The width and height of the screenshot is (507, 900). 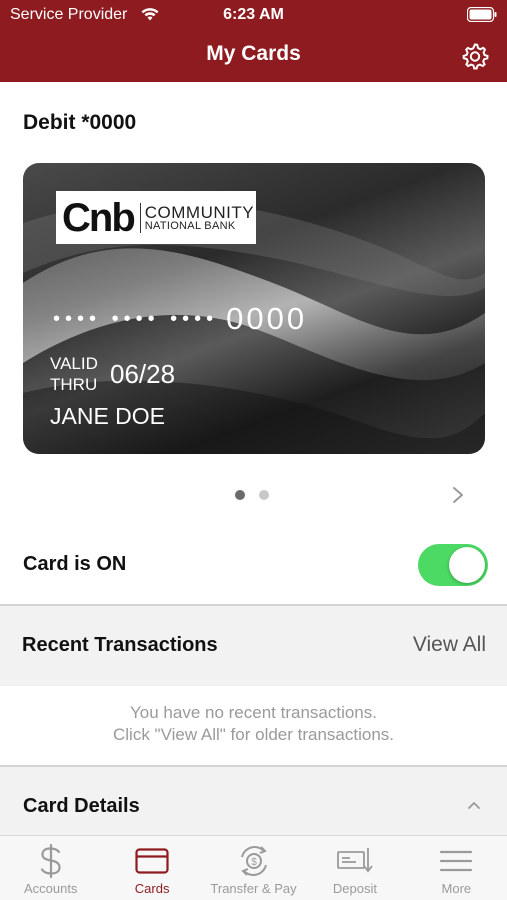 I want to click on chevron-right-icon, so click(x=458, y=495).